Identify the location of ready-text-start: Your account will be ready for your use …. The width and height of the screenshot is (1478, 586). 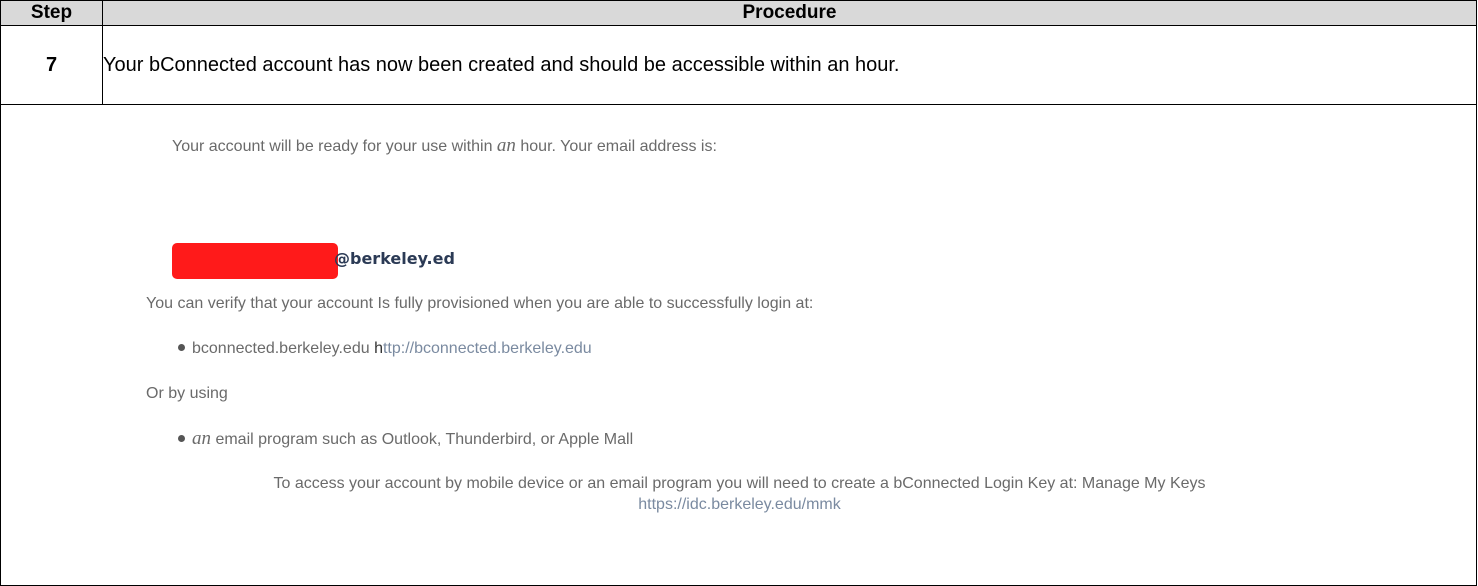
(334, 146).